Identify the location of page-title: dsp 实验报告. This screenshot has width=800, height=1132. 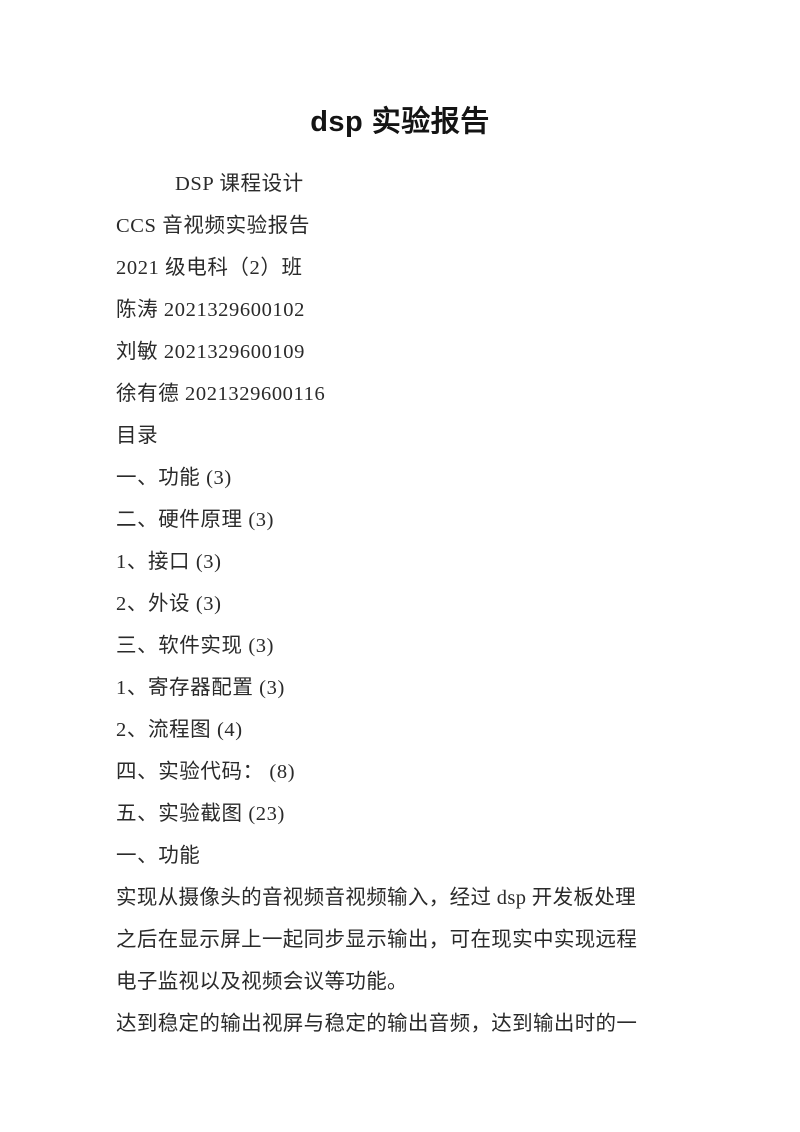
(400, 122).